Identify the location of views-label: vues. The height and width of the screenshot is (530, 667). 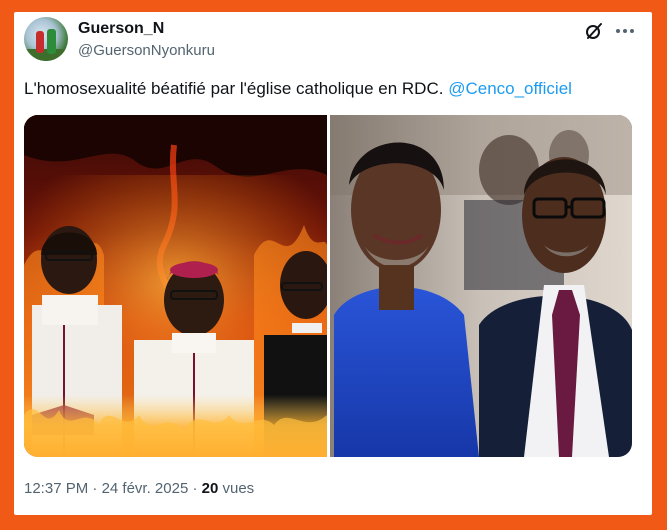
(238, 488).